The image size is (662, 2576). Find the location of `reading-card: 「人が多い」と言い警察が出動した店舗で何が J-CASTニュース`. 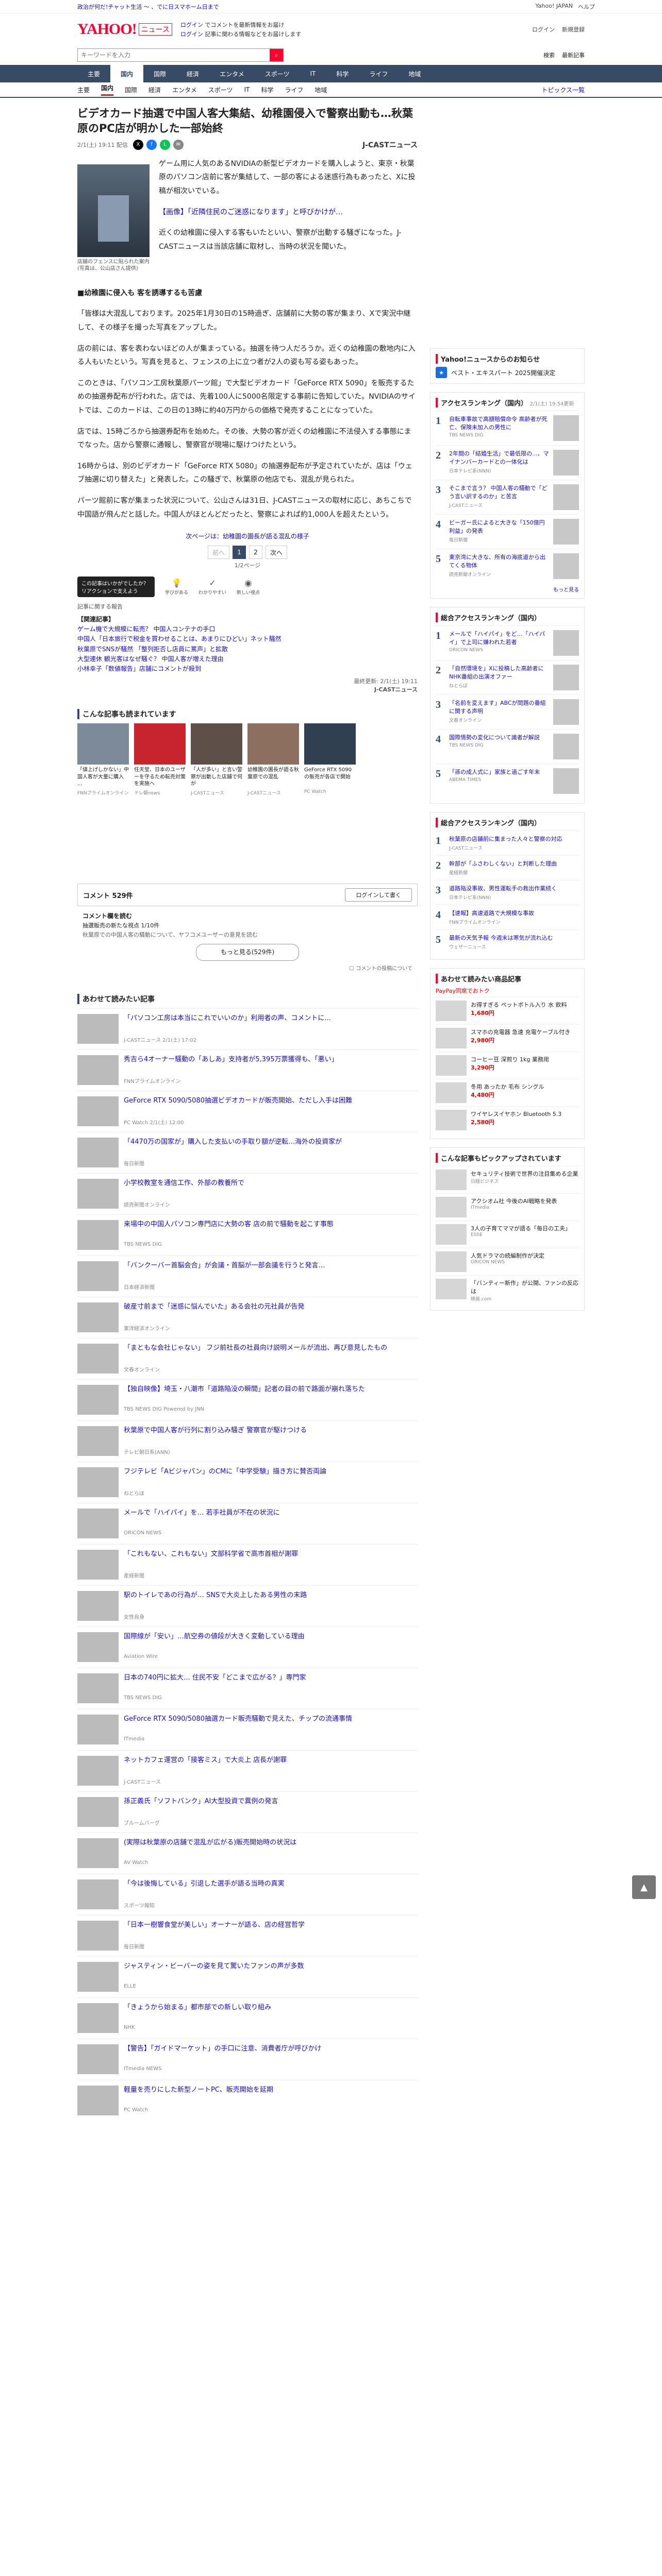

reading-card: 「人が多い」と言い警察が出動した店舗で何が J-CASTニュース is located at coordinates (216, 759).